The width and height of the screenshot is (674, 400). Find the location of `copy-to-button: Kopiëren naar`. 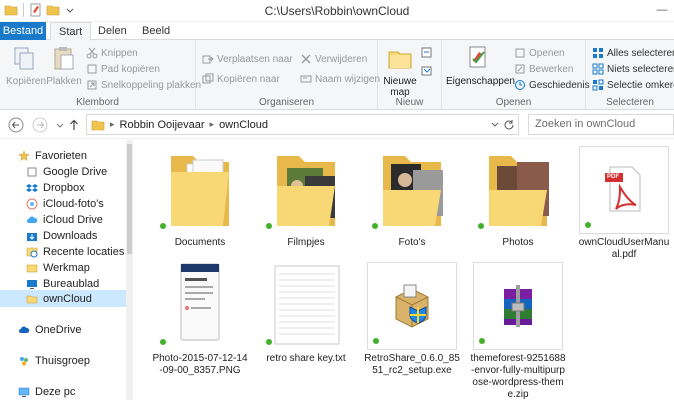

copy-to-button: Kopiëren naar is located at coordinates (241, 79).